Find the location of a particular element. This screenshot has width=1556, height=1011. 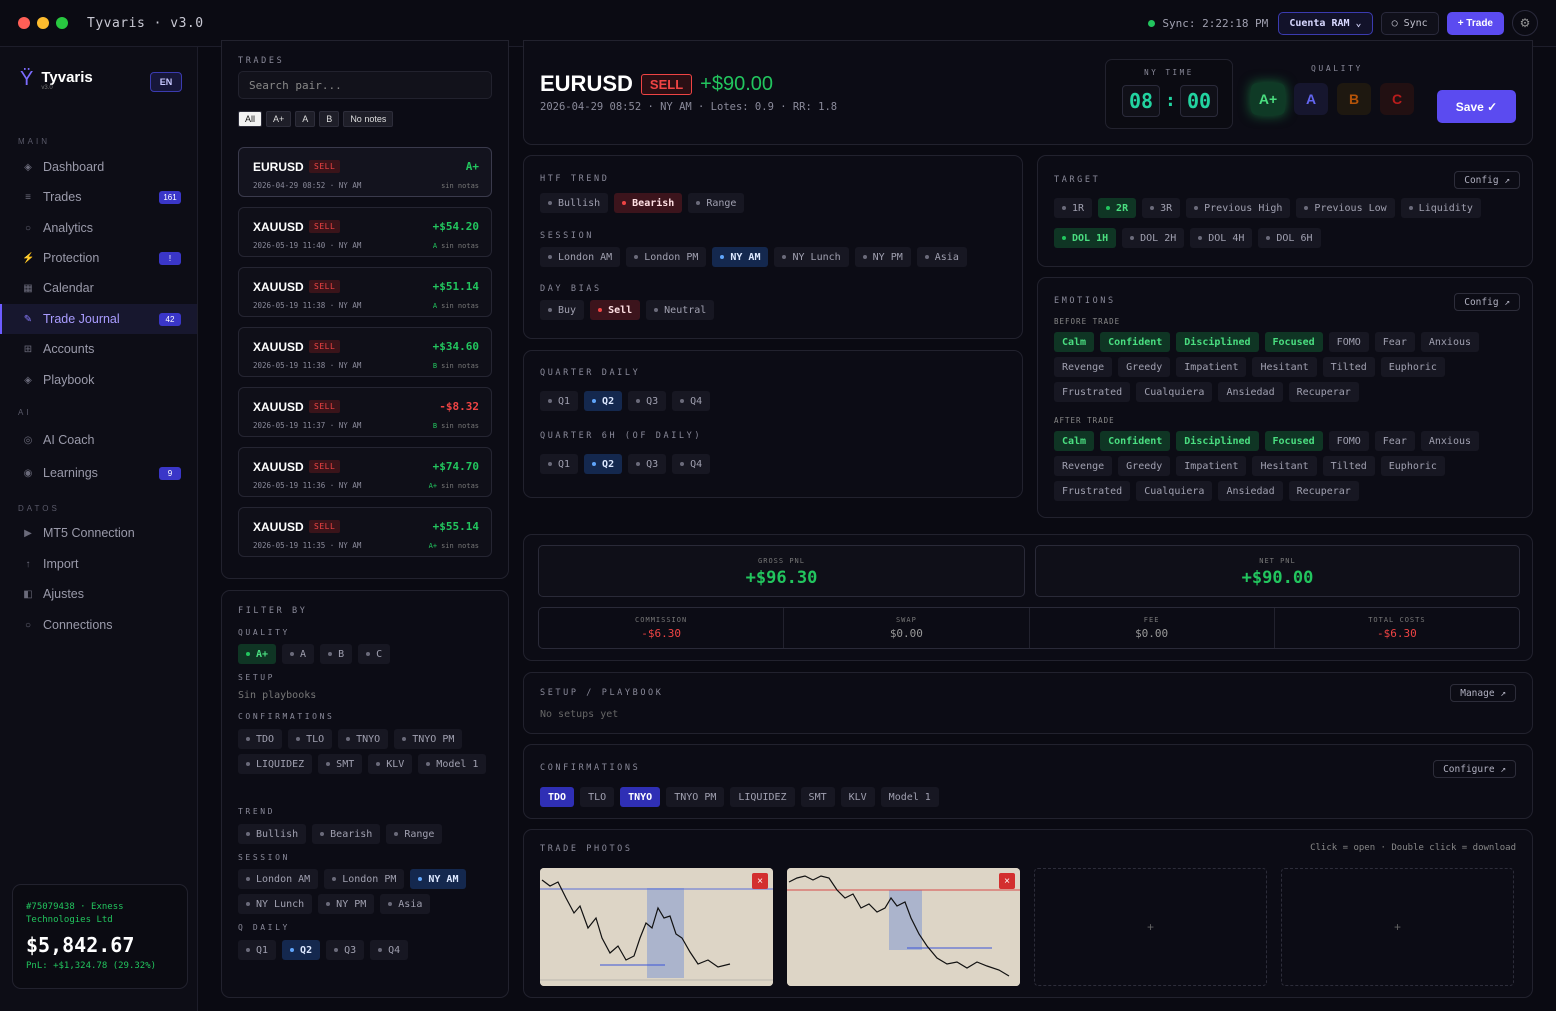

account-selector: Cuenta RAM ⌄ is located at coordinates (1325, 23).